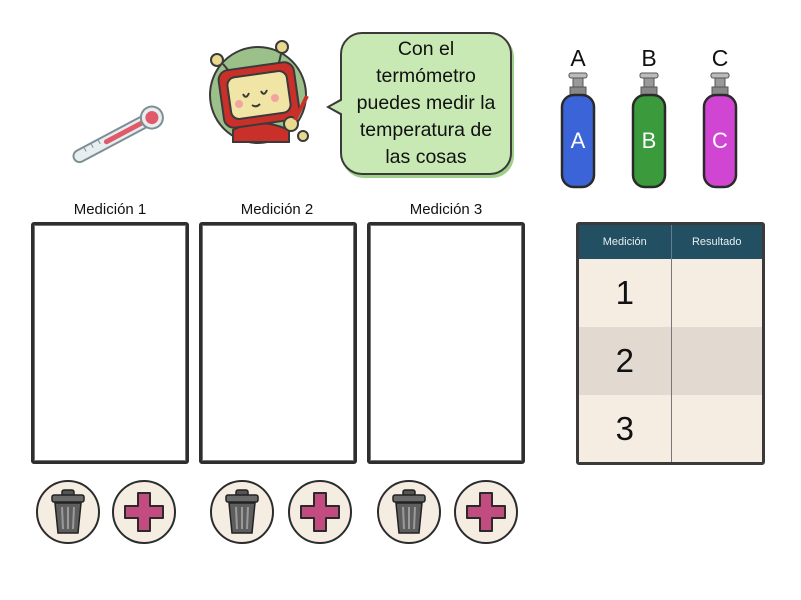  I want to click on gas-tank-c: C C, so click(720, 120).